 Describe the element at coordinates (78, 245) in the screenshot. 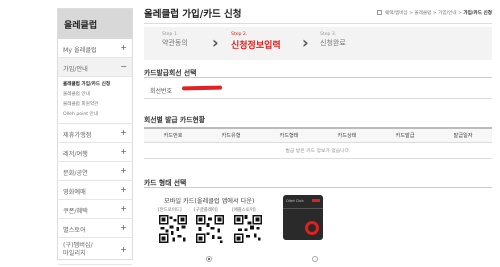

I see `sidebar-item-label: (구)멤버십/` at that location.